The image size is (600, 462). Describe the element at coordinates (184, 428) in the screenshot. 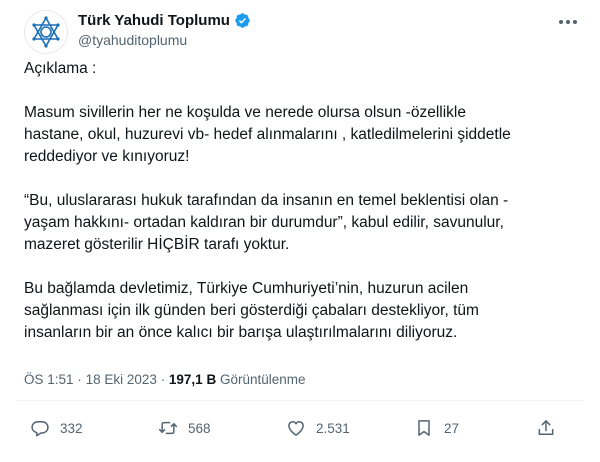

I see `repost-button: 568` at that location.